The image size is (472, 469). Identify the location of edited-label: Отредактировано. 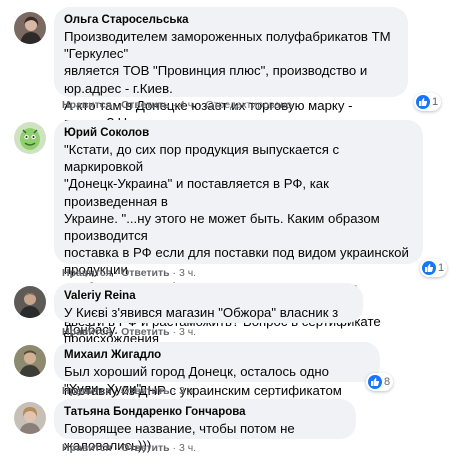
(248, 105).